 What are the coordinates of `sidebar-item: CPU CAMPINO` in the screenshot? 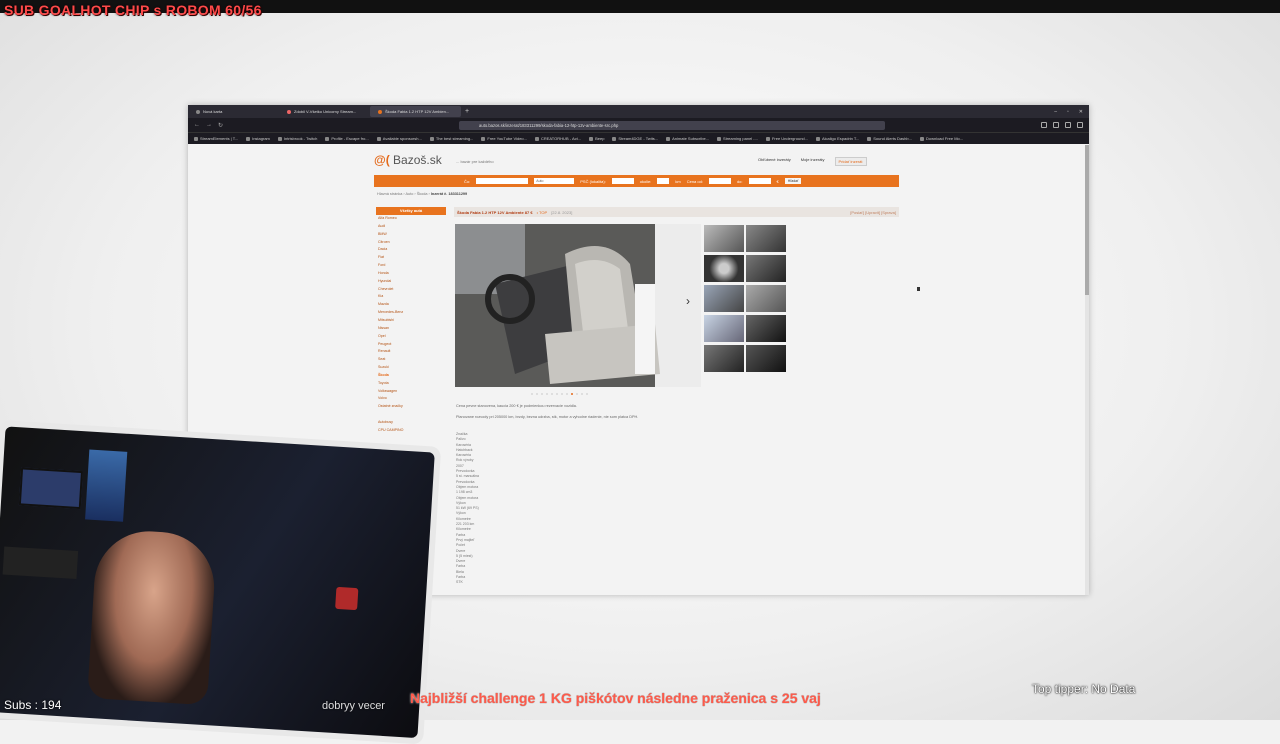 It's located at (411, 431).